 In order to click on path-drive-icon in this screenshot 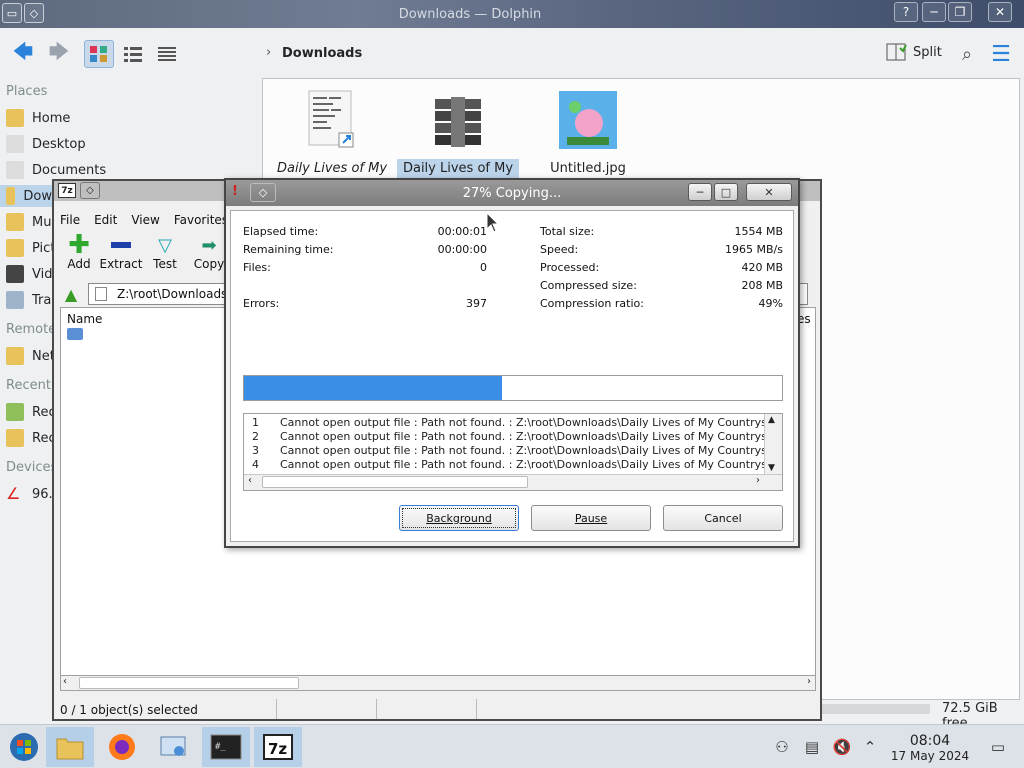, I will do `click(101, 294)`.